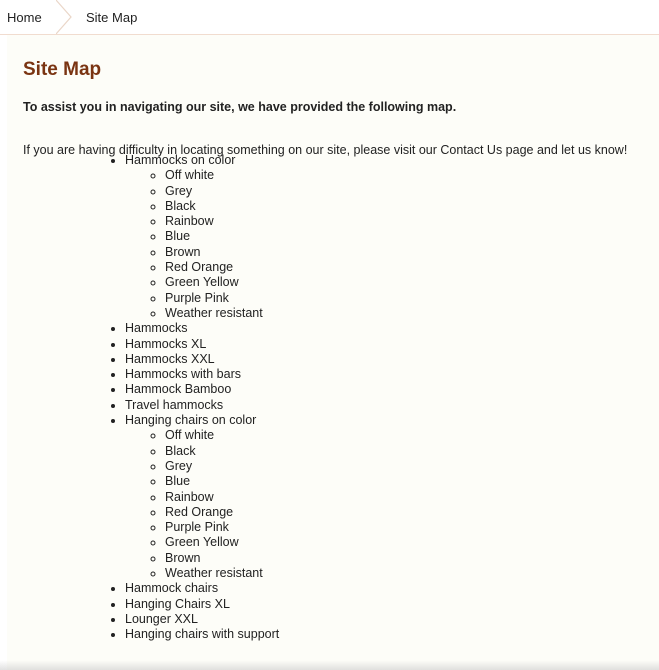 Image resolution: width=659 pixels, height=670 pixels. I want to click on sitemap-link: Hanging Chairs XL, so click(177, 604).